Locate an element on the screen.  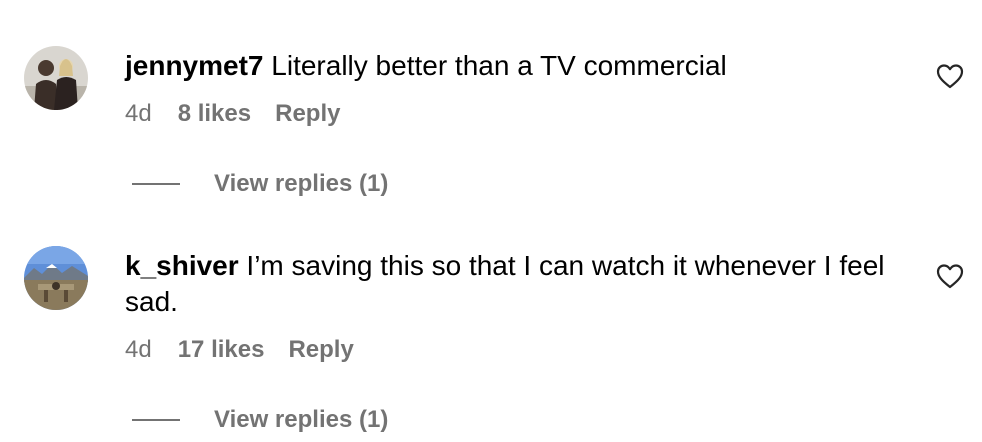
comment-meta: 4d 8 likes Reply is located at coordinates (232, 114).